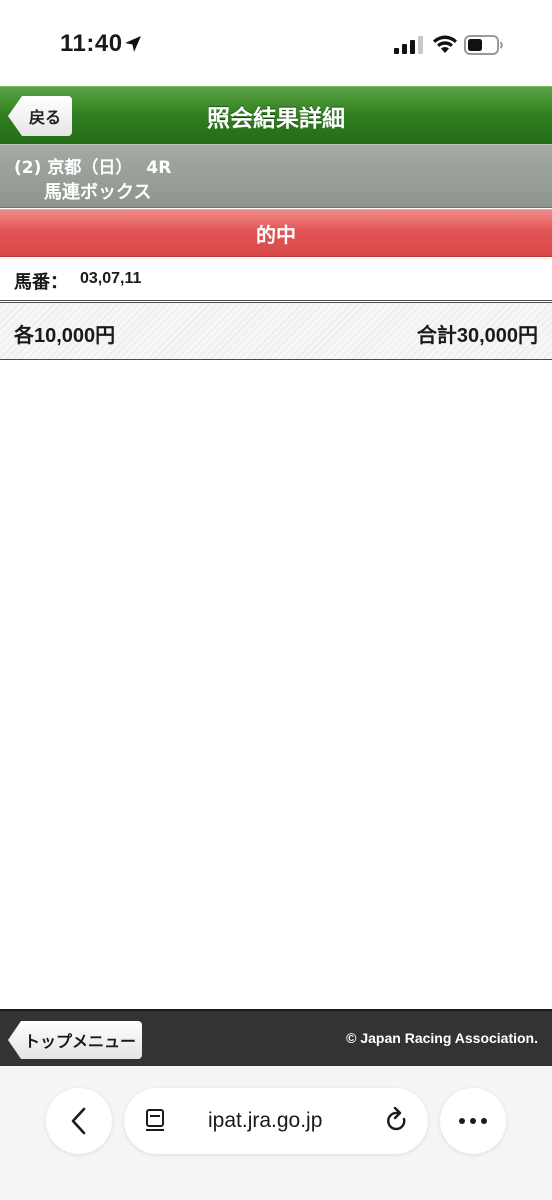 Image resolution: width=552 pixels, height=1200 pixels. Describe the element at coordinates (276, 233) in the screenshot. I see `result-status-banner: 的中` at that location.